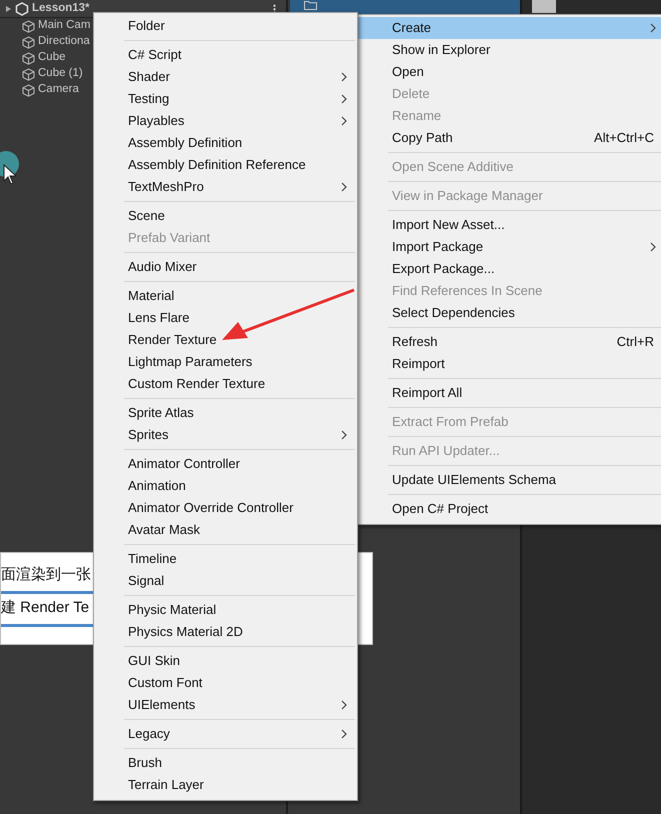  What do you see at coordinates (225, 632) in the screenshot?
I see `menu-item: Physics Material 2D` at bounding box center [225, 632].